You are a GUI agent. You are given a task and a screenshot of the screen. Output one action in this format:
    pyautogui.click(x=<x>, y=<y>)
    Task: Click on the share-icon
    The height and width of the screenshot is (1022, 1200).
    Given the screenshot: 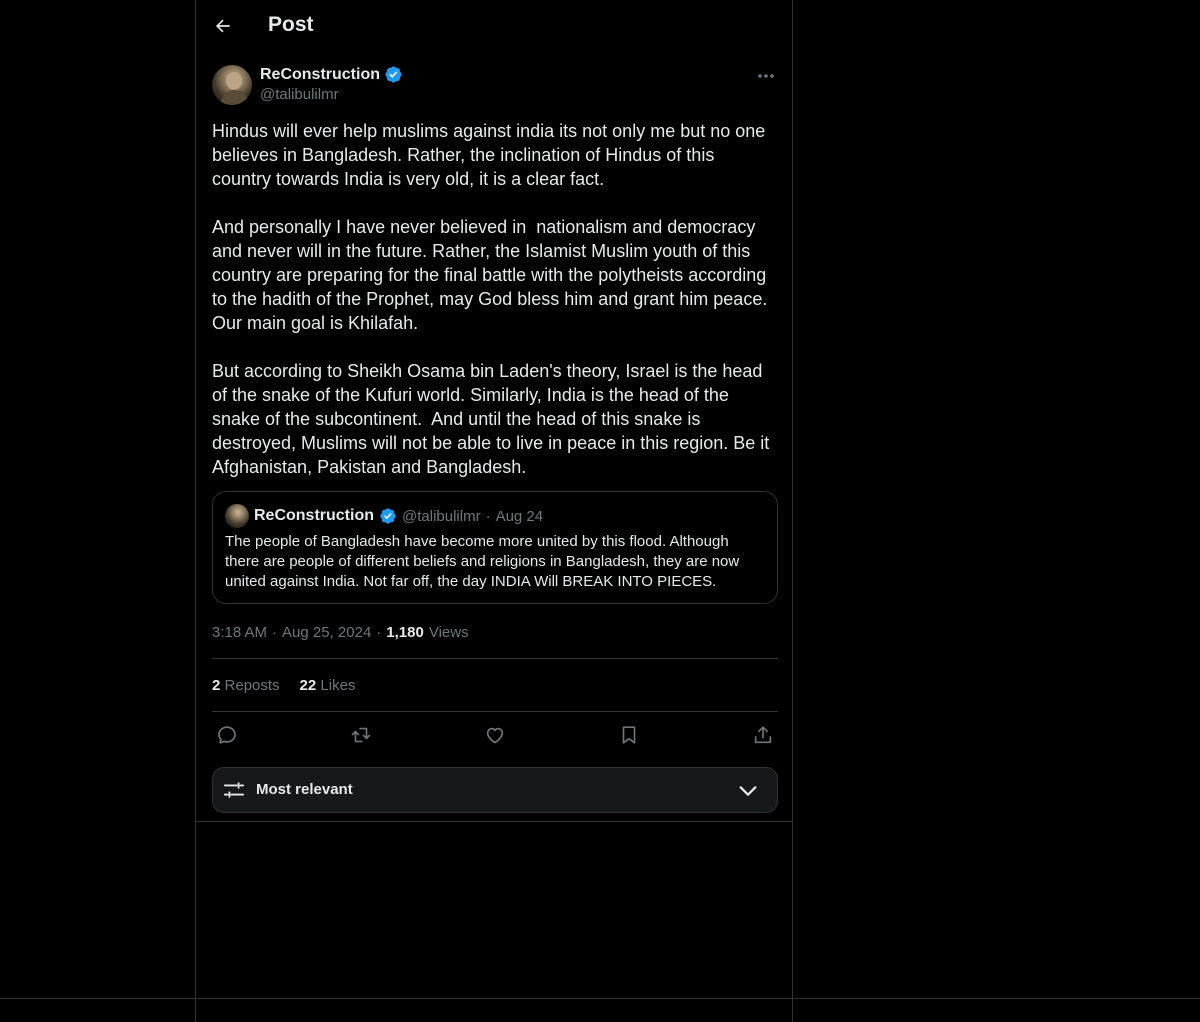 What is the action you would take?
    pyautogui.click(x=763, y=735)
    